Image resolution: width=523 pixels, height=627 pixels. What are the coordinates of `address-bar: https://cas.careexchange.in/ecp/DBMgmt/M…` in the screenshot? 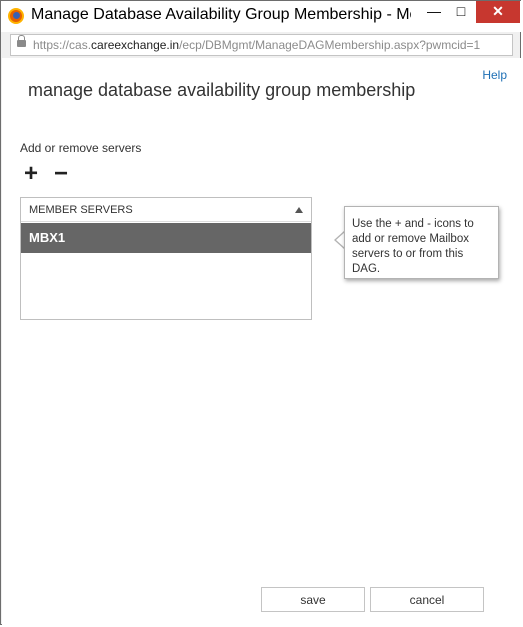 It's located at (261, 45).